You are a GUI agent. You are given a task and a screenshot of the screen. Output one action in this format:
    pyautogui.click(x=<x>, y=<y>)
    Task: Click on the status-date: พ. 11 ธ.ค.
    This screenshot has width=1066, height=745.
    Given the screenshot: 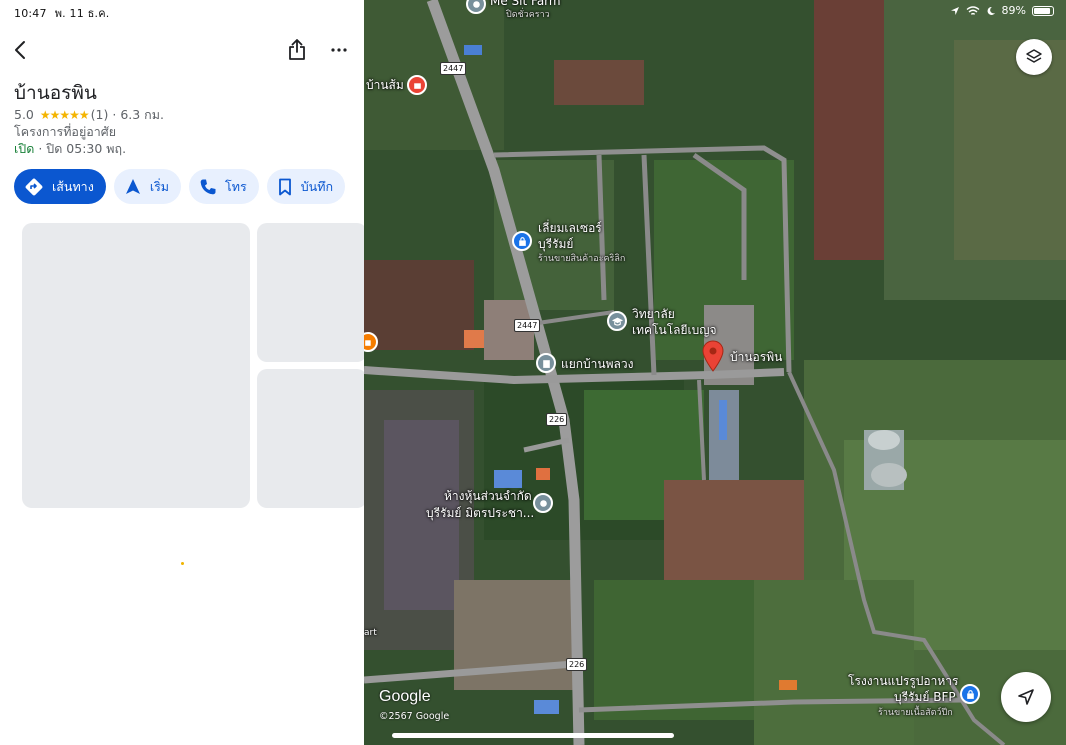 What is the action you would take?
    pyautogui.click(x=82, y=13)
    